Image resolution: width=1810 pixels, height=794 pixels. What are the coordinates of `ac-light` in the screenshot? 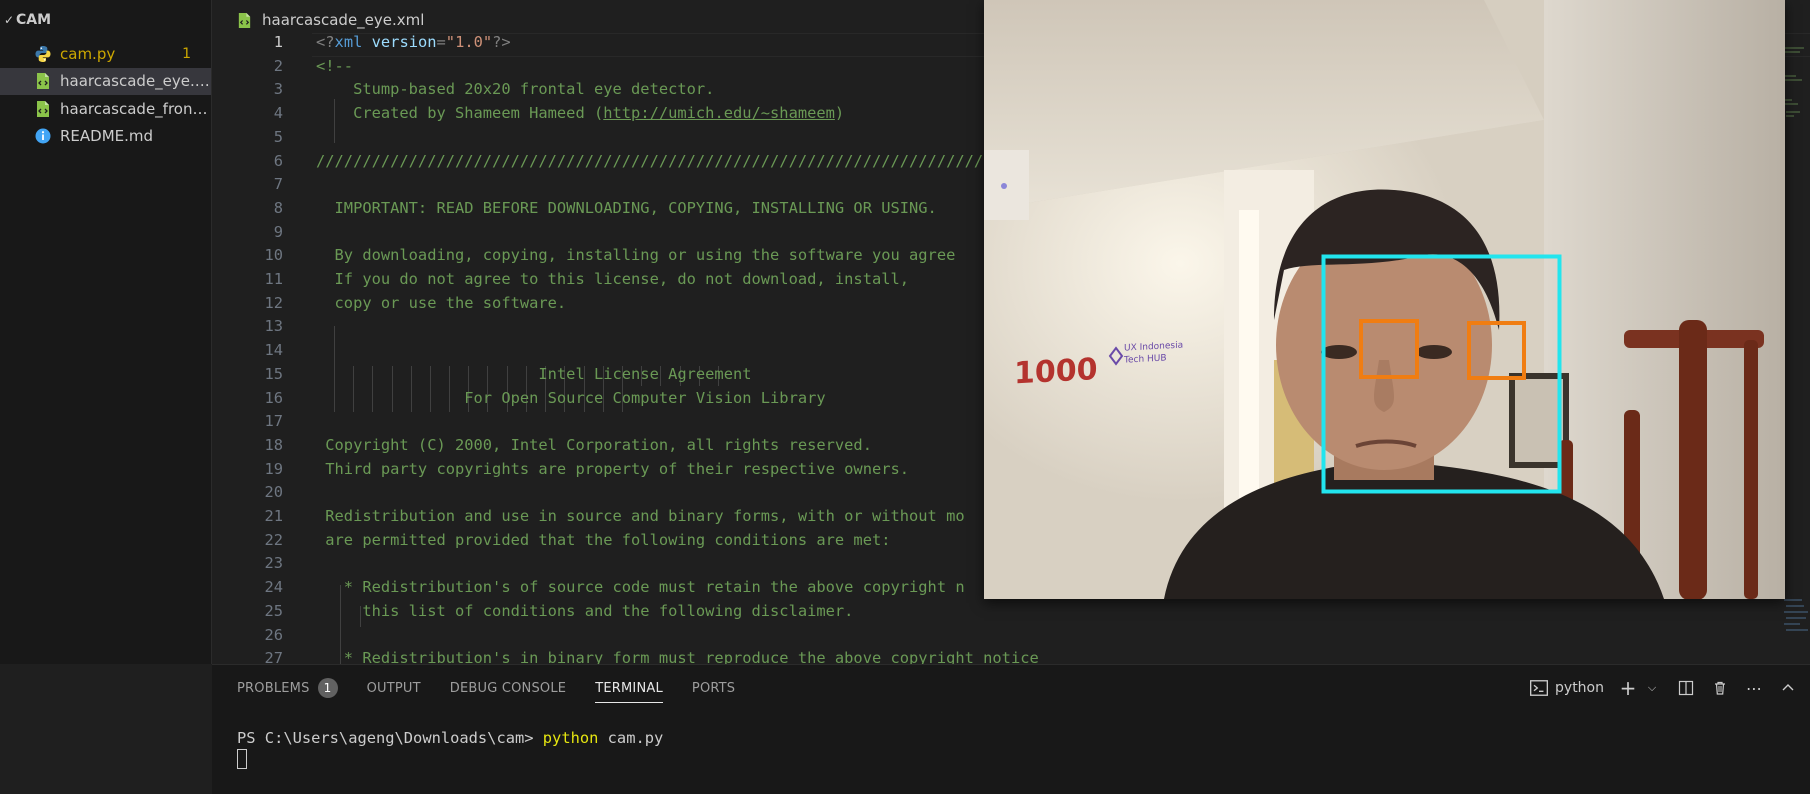 It's located at (1004, 186).